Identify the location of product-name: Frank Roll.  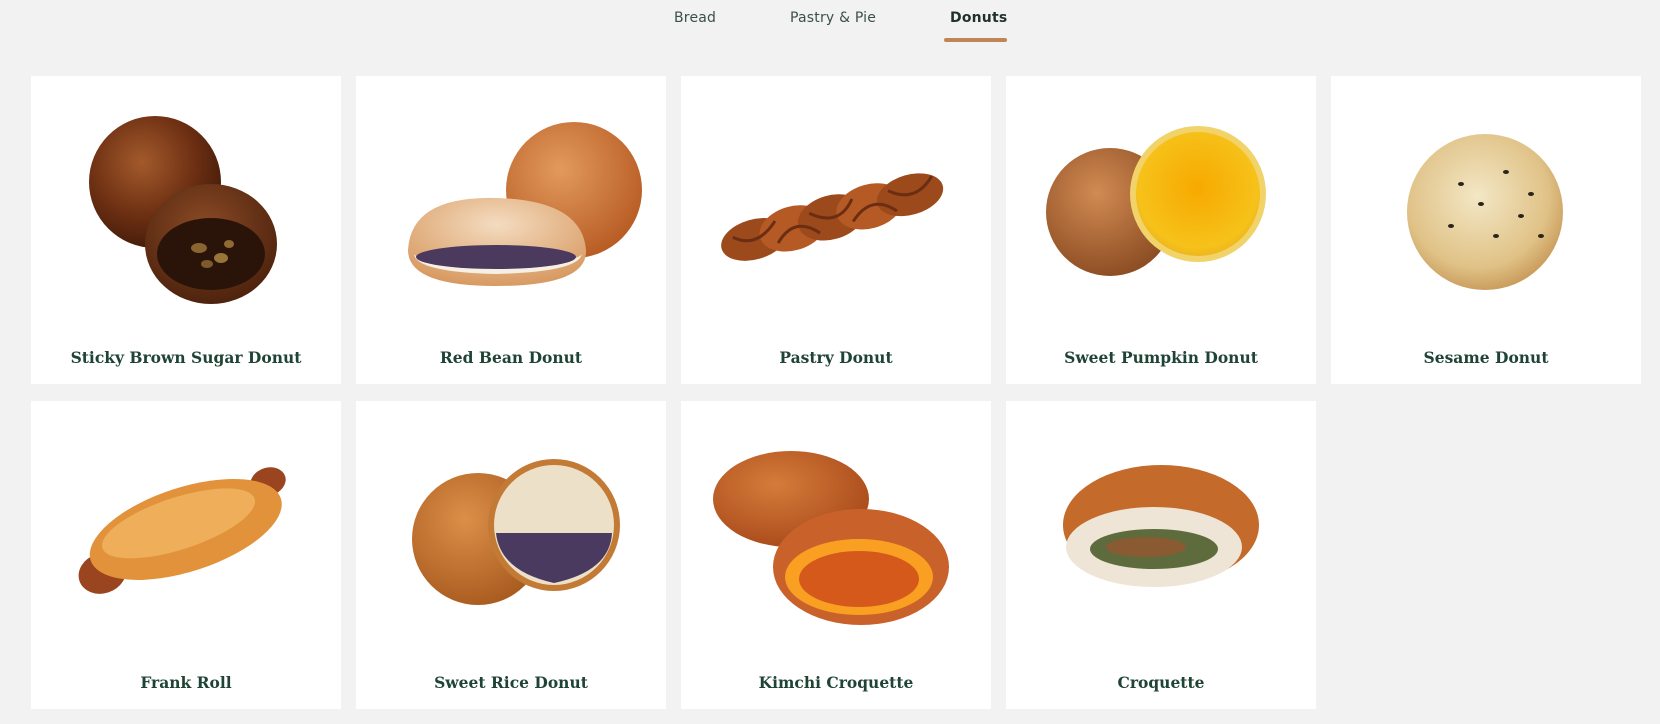
(186, 682).